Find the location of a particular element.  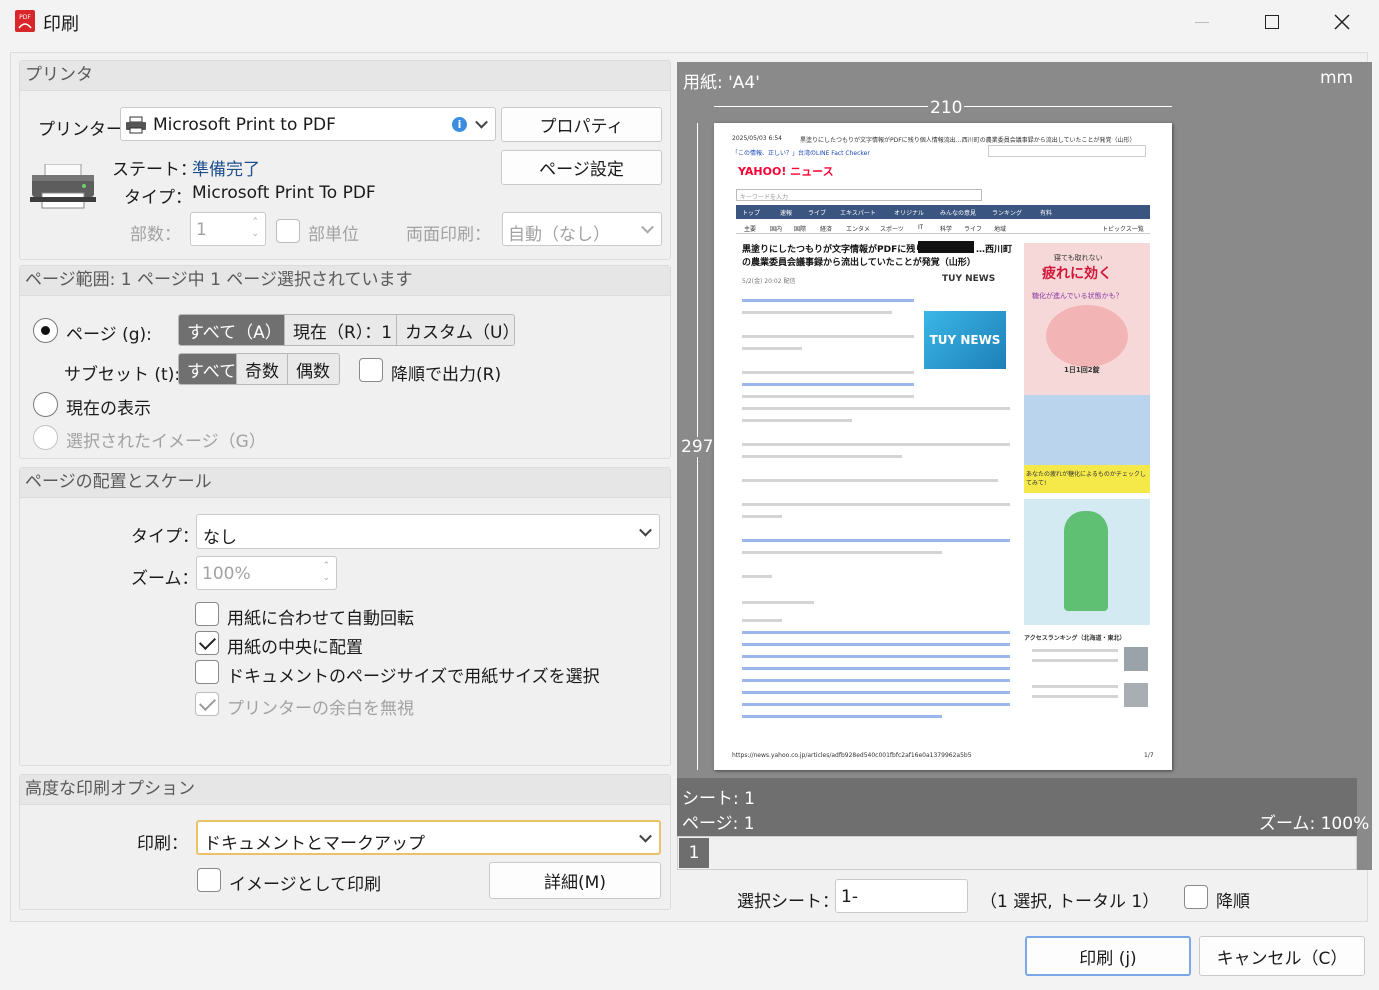

doc-ad-text-2: 疲れに効く is located at coordinates (1077, 274).